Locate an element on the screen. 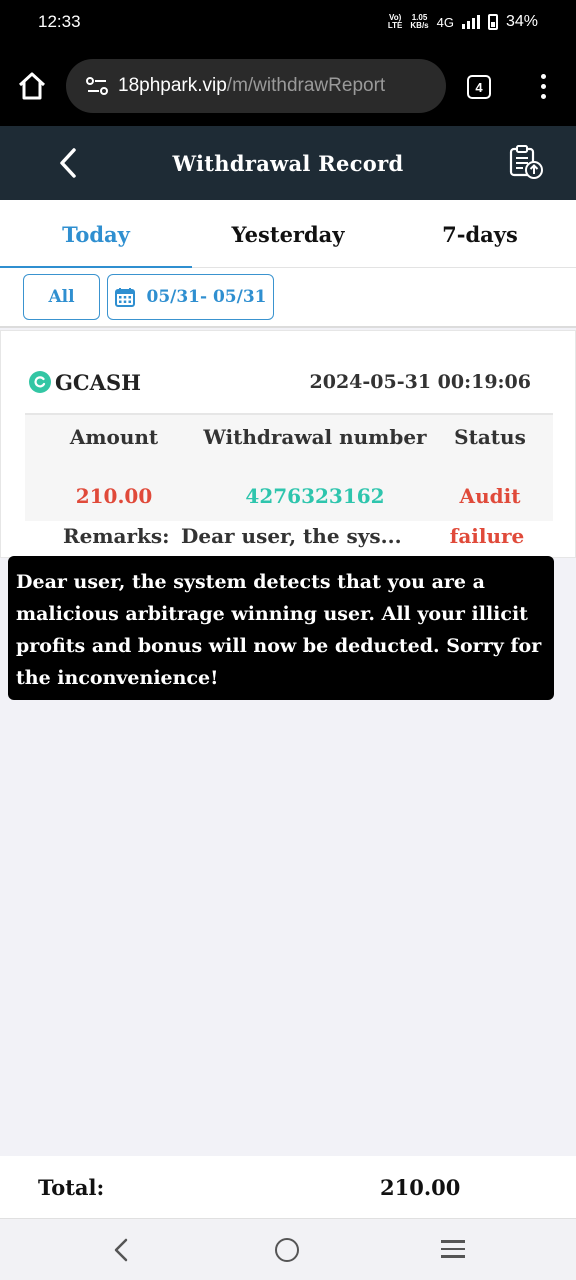 The image size is (576, 1280). payment-method: GCASH is located at coordinates (85, 382).